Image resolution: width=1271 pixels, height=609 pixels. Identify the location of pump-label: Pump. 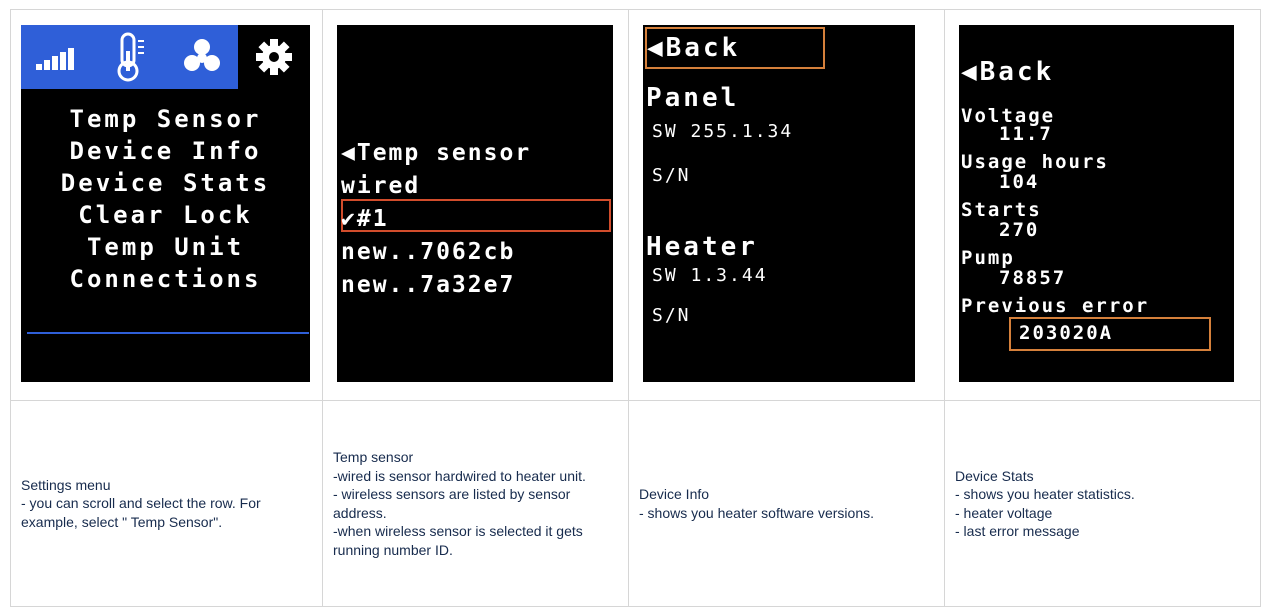
(988, 258).